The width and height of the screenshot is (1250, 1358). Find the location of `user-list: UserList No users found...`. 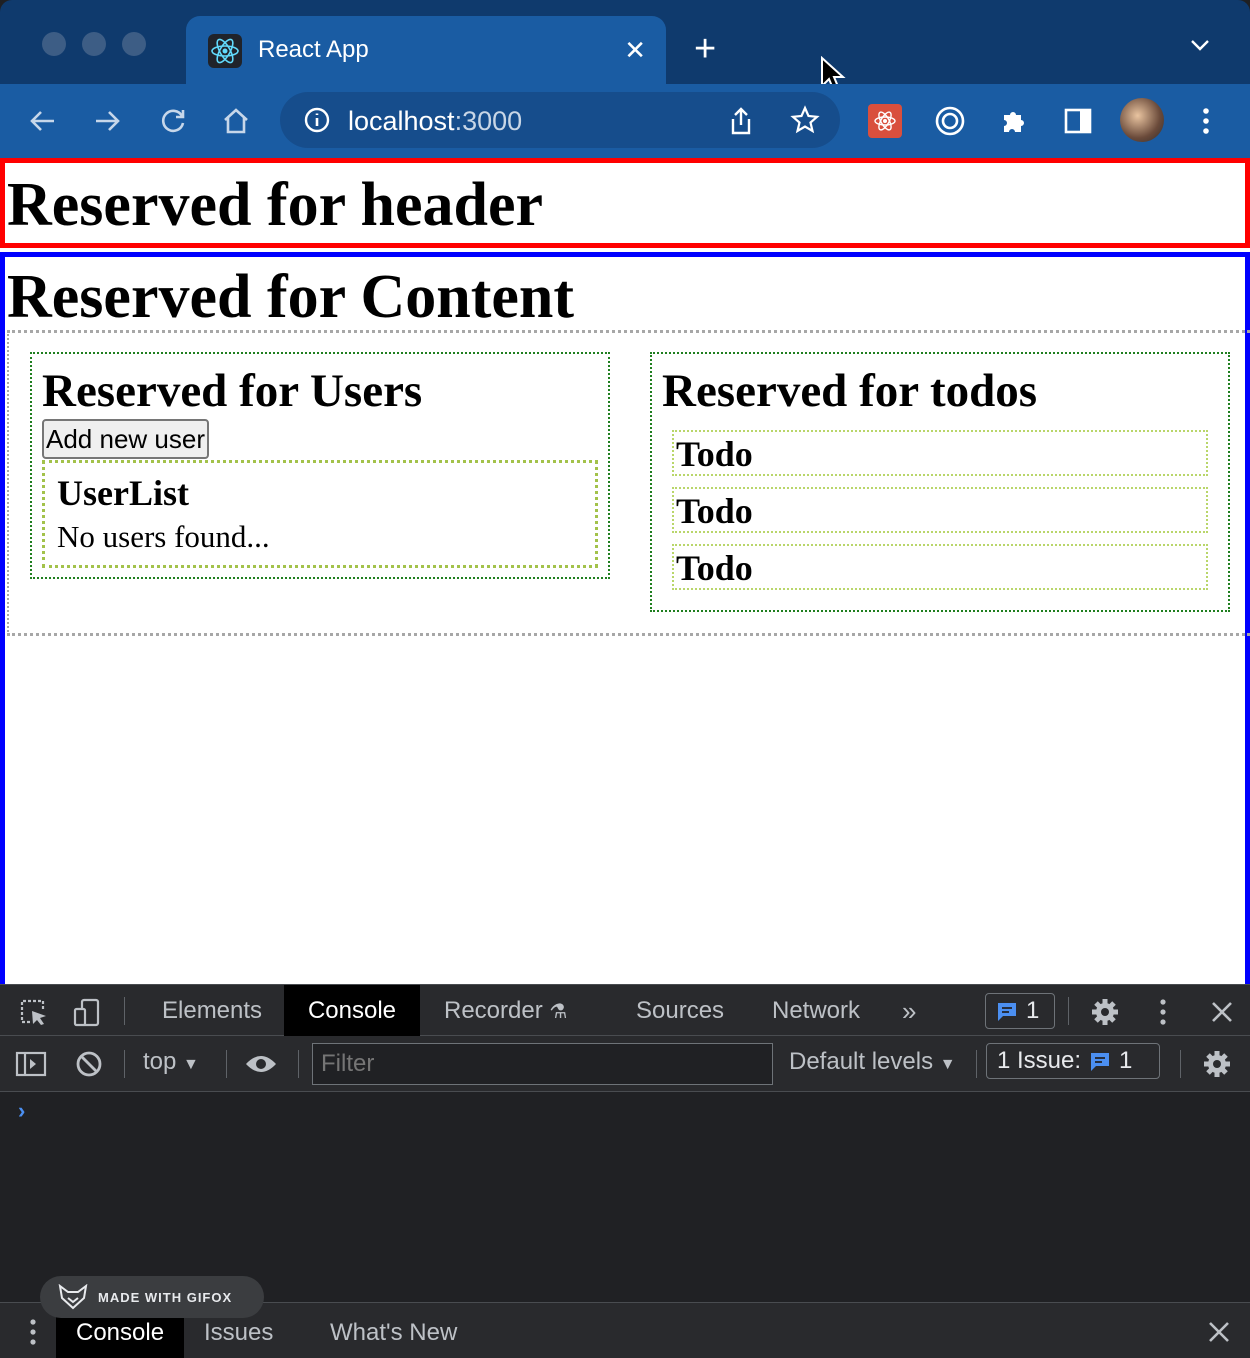

user-list: UserList No users found... is located at coordinates (320, 514).